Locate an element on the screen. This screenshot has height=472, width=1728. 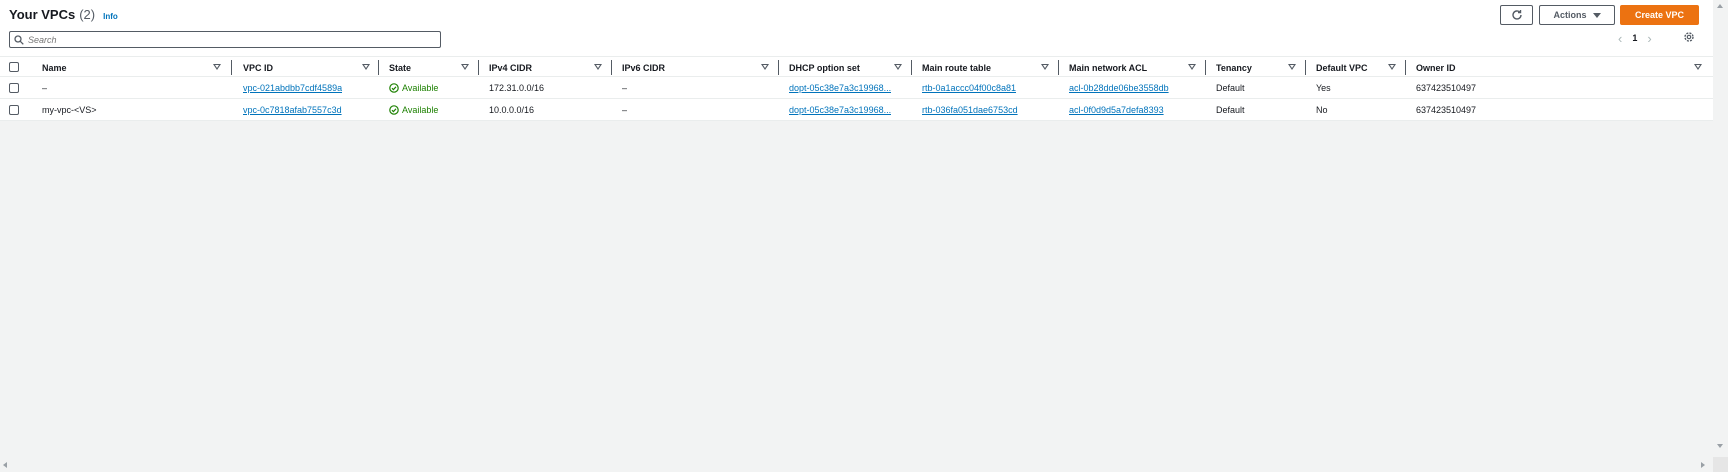
refresh-icon is located at coordinates (1516, 15).